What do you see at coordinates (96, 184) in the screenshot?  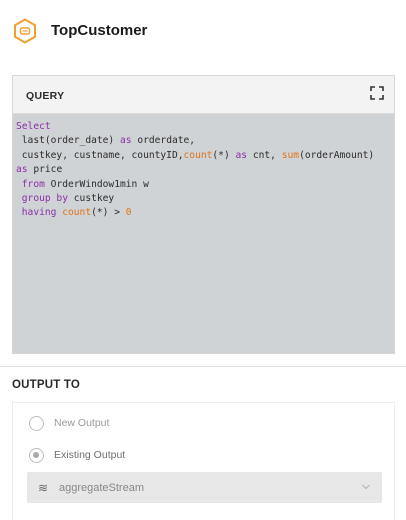 I see `code-text: OrderWindow1min w` at bounding box center [96, 184].